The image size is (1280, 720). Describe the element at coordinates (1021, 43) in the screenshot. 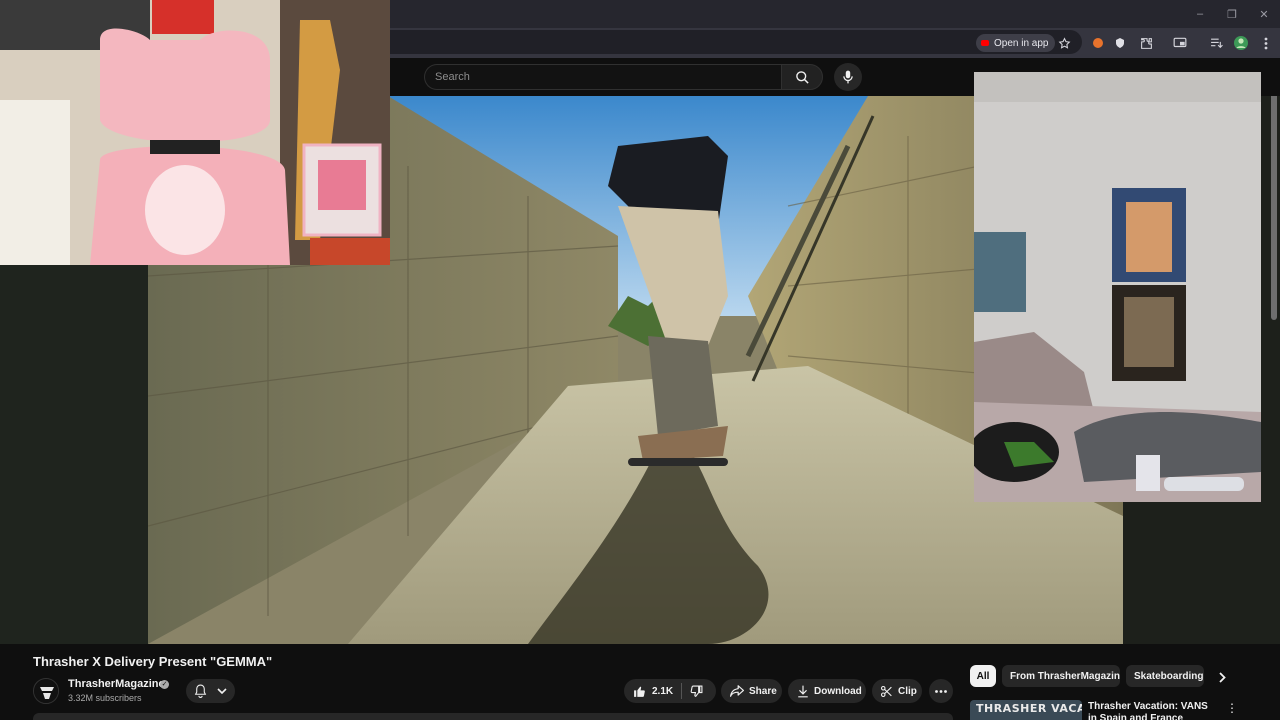

I see `open-in-app-label: Open in app` at that location.